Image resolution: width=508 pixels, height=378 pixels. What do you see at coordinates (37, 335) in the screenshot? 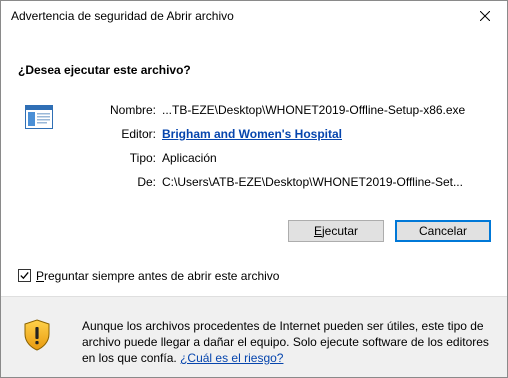
I see `shield-warning-icon` at bounding box center [37, 335].